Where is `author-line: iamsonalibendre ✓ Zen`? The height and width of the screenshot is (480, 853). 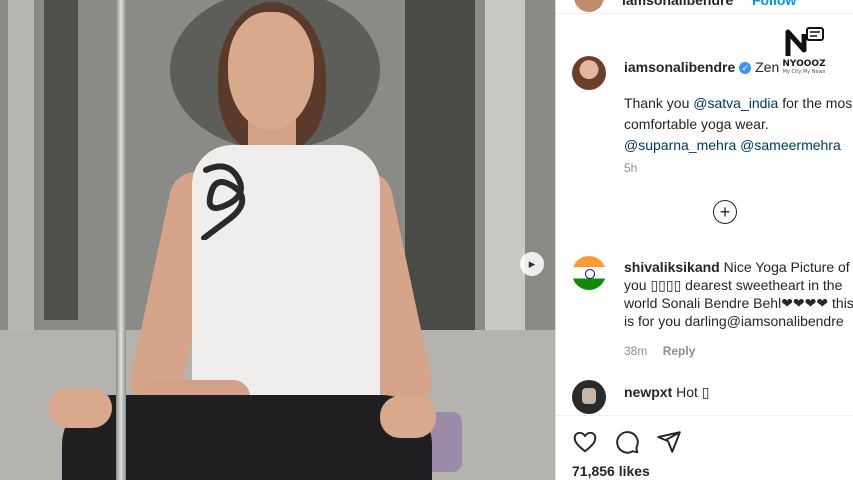 author-line: iamsonalibendre ✓ Zen is located at coordinates (701, 67).